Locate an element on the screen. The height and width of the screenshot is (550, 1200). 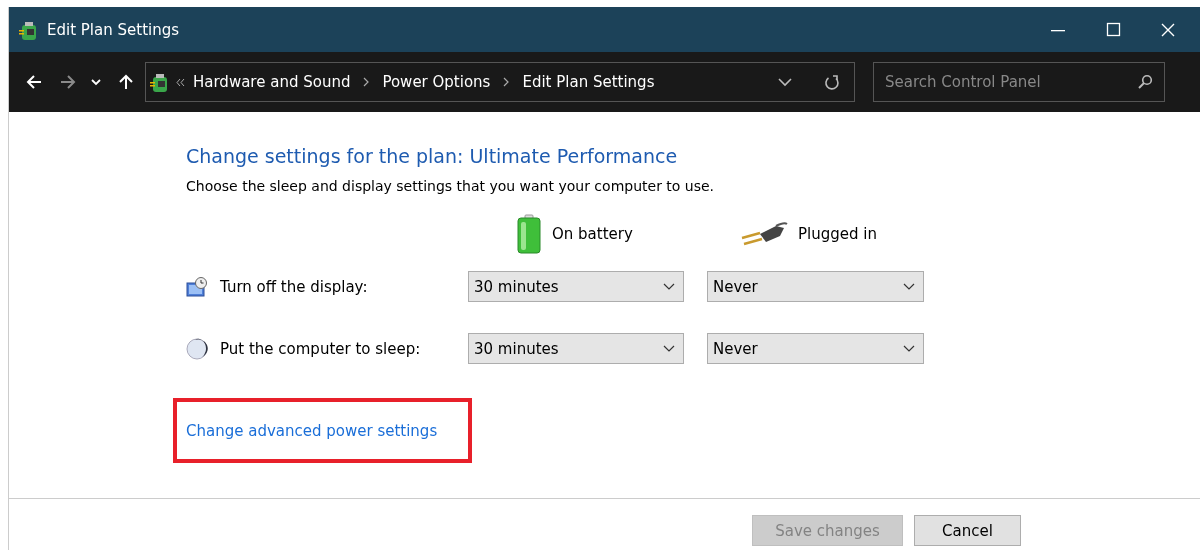
page-heading: Change settings for the plan: Ultimate Performance is located at coordinates (432, 156).